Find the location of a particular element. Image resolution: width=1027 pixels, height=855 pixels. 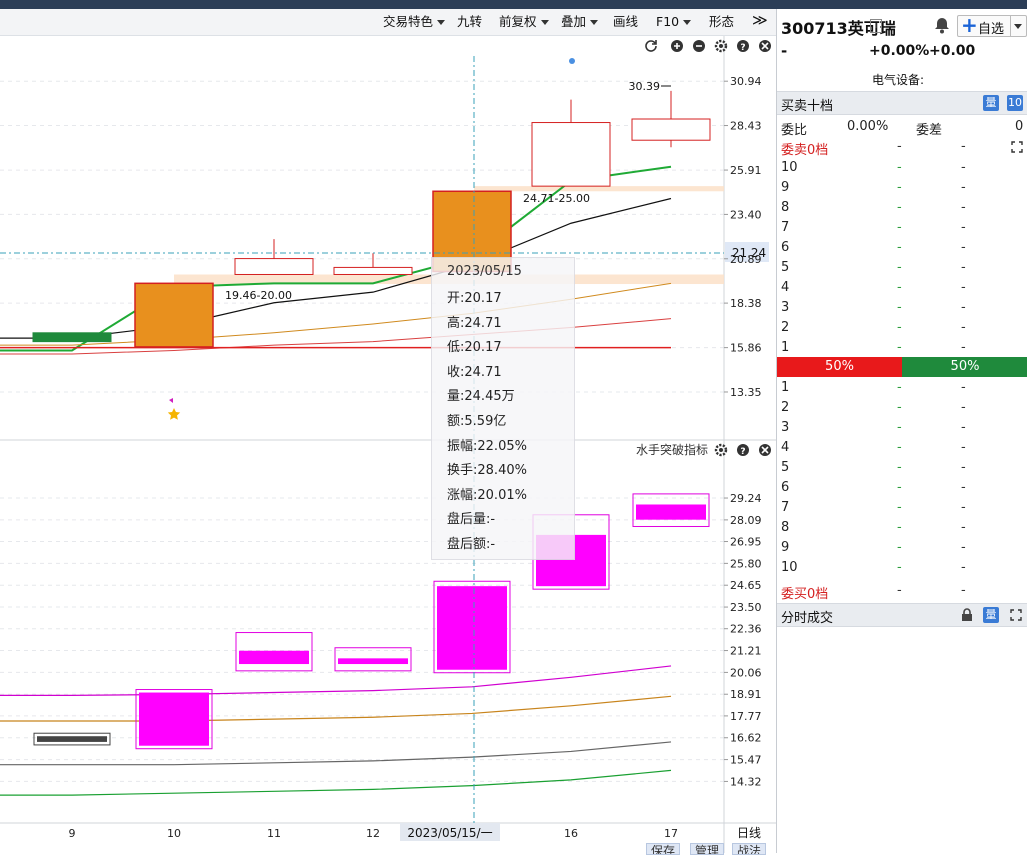

info-icon: i is located at coordinates (876, 26).